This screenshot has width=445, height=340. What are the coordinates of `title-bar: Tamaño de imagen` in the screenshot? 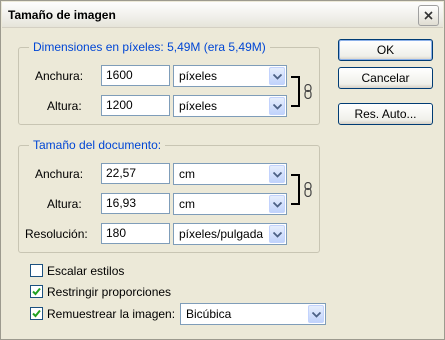 It's located at (222, 15).